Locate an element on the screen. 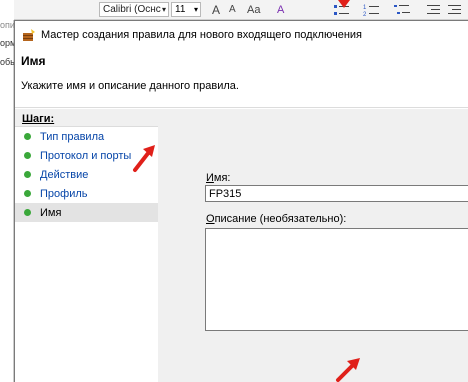 This screenshot has width=468, height=382. step-profile: Профиль is located at coordinates (86, 193).